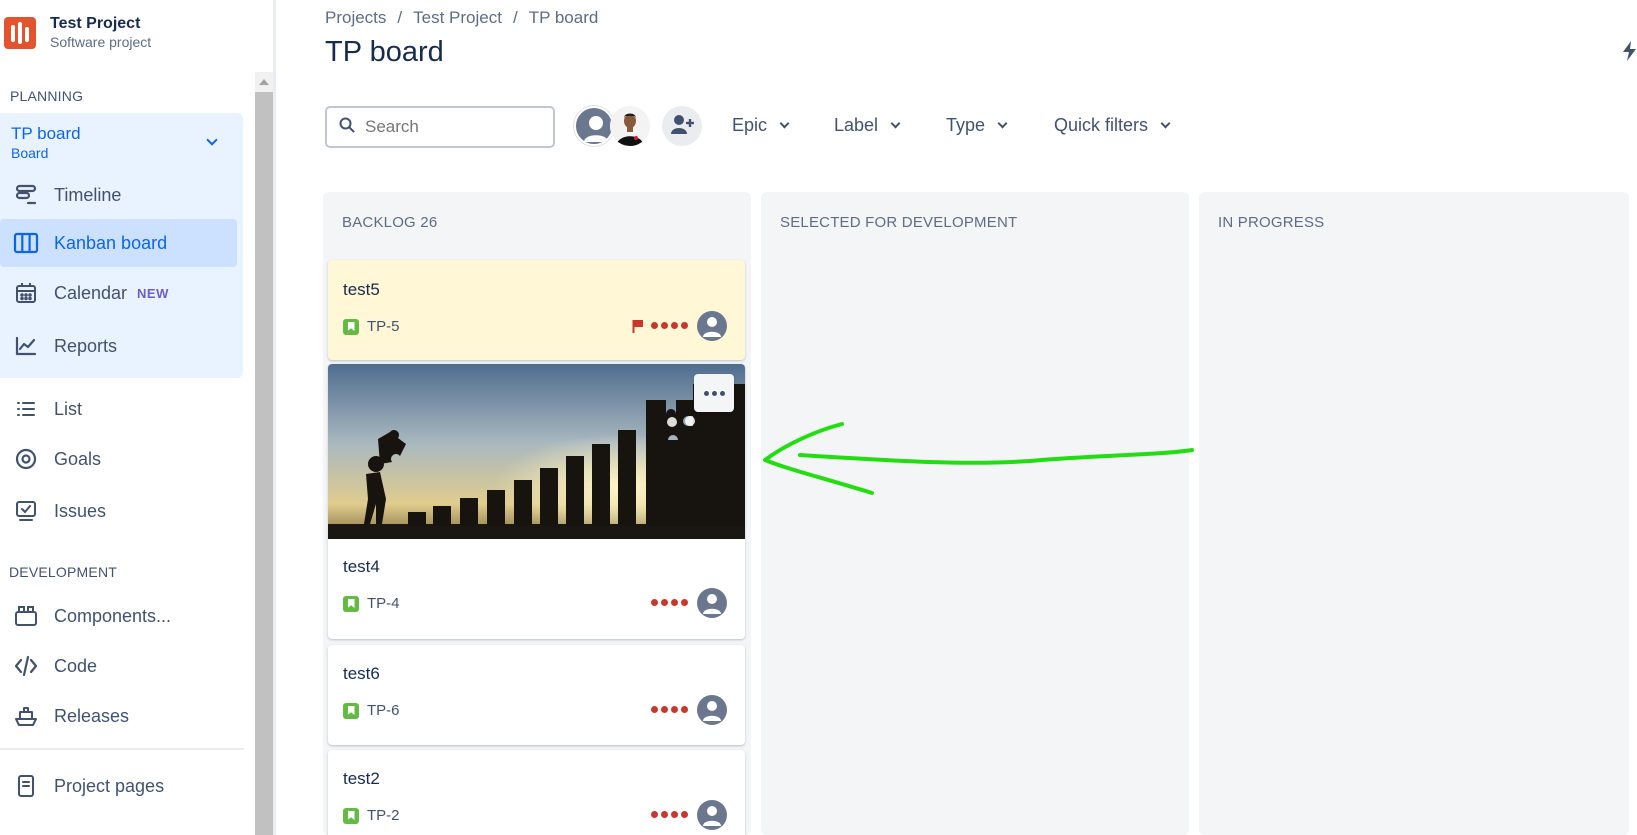 The width and height of the screenshot is (1637, 835). I want to click on goals-icon, so click(26, 459).